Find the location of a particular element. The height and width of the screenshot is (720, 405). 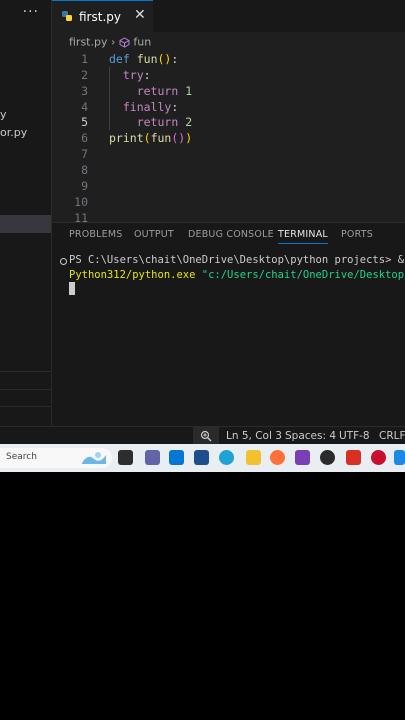

indentation-setting: Spaces: 4 is located at coordinates (310, 436).